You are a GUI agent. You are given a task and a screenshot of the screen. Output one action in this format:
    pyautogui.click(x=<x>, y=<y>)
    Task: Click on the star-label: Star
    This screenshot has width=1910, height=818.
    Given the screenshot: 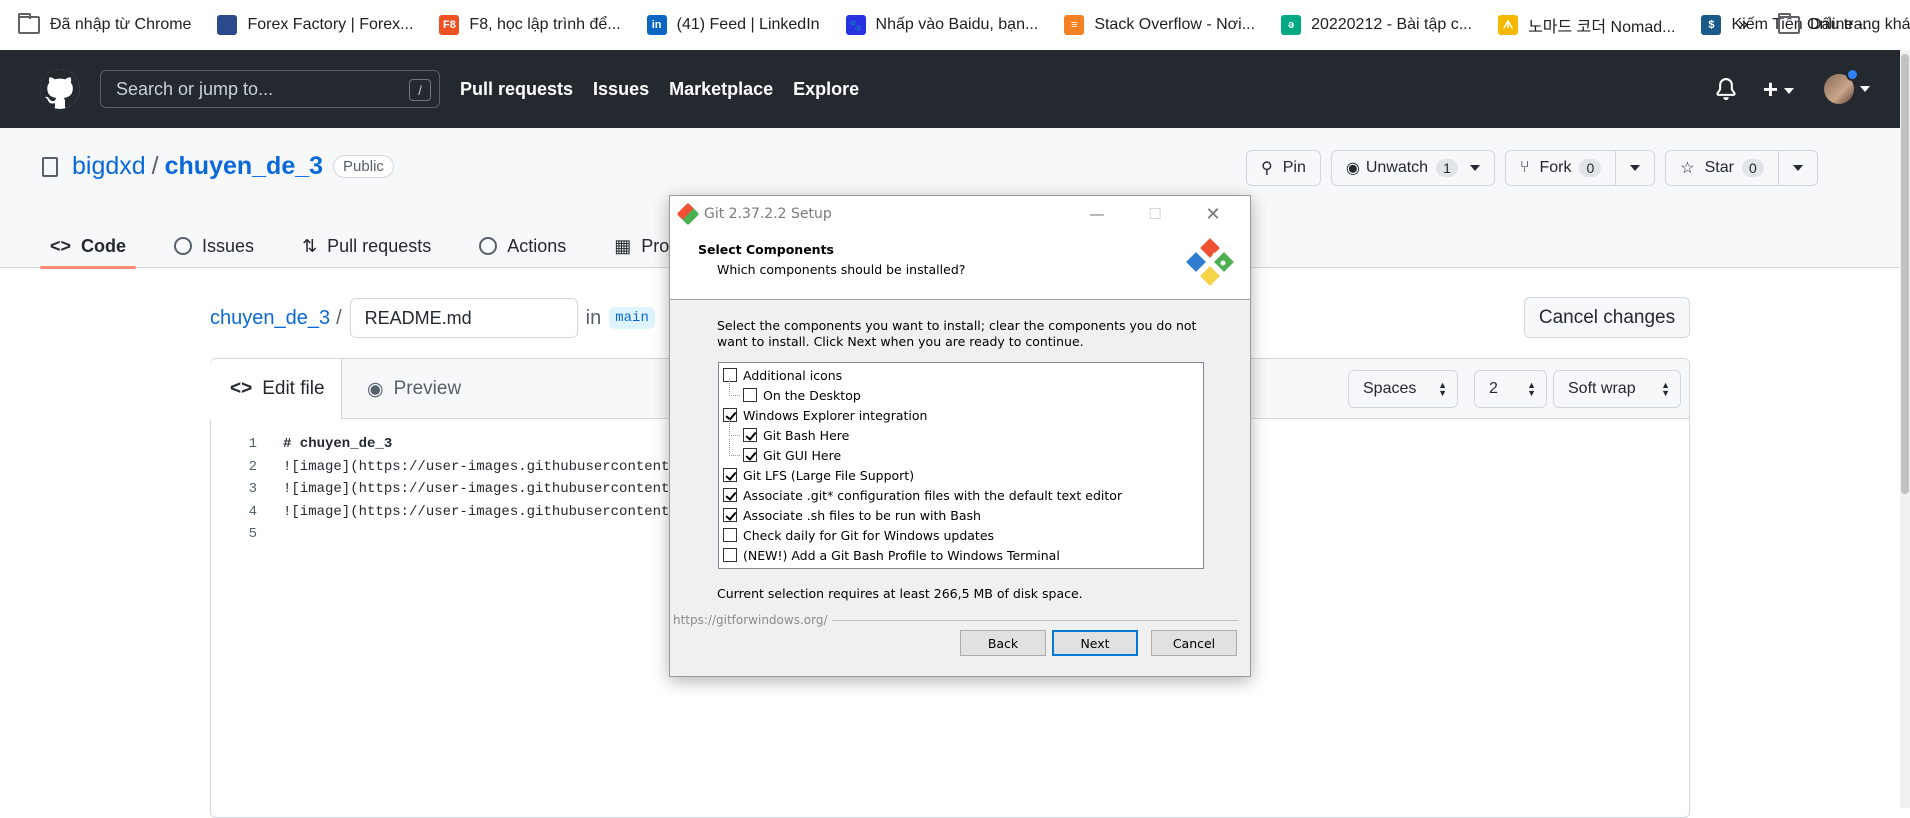 What is the action you would take?
    pyautogui.click(x=1719, y=167)
    